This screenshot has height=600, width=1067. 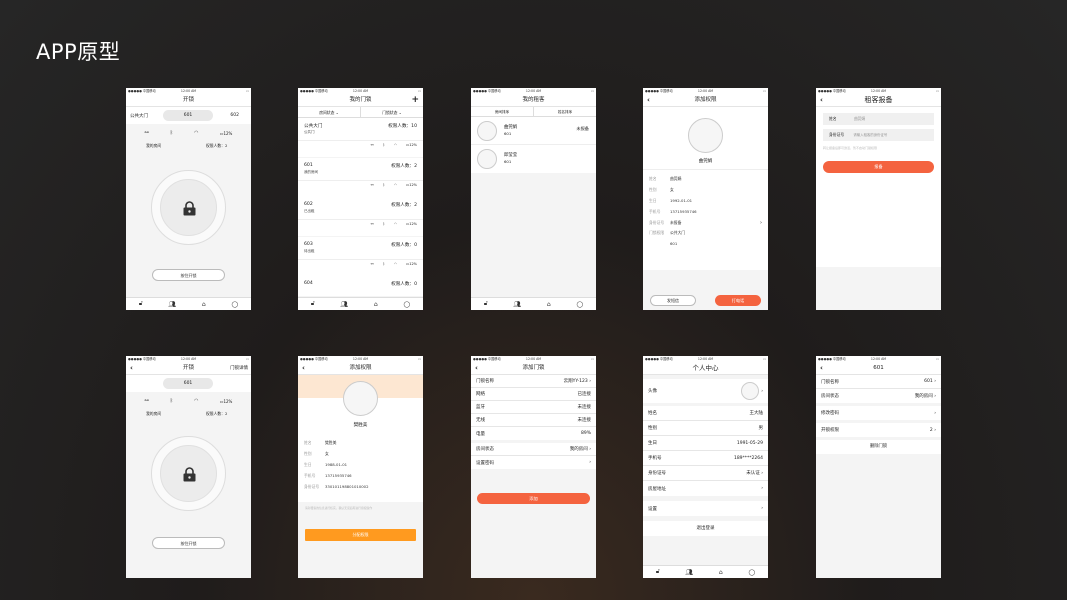 What do you see at coordinates (360, 425) in the screenshot?
I see `tenant-name: 樊胜美` at bounding box center [360, 425].